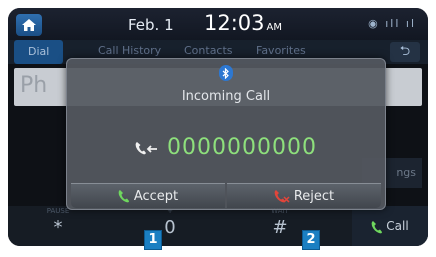 The width and height of the screenshot is (436, 257). I want to click on home-button, so click(29, 25).